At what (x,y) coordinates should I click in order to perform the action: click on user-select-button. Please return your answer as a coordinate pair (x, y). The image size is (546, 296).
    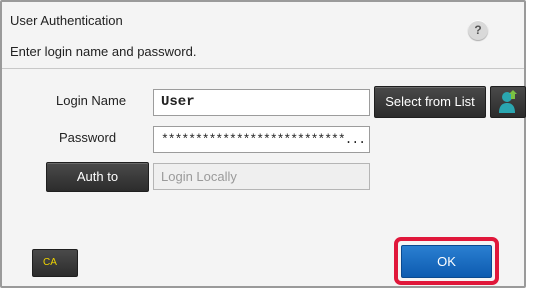
    Looking at the image, I should click on (508, 102).